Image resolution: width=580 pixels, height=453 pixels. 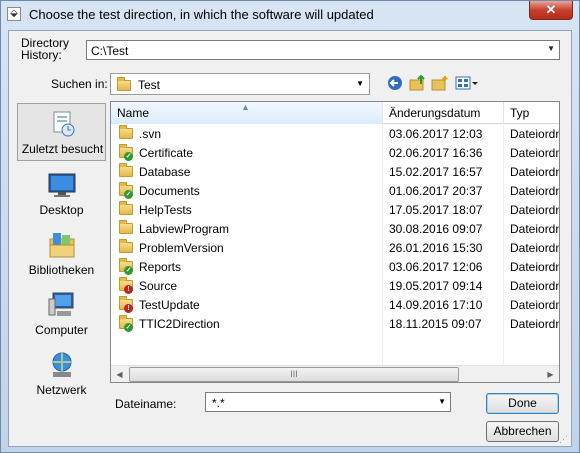 What do you see at coordinates (62, 365) in the screenshot?
I see `network-icon` at bounding box center [62, 365].